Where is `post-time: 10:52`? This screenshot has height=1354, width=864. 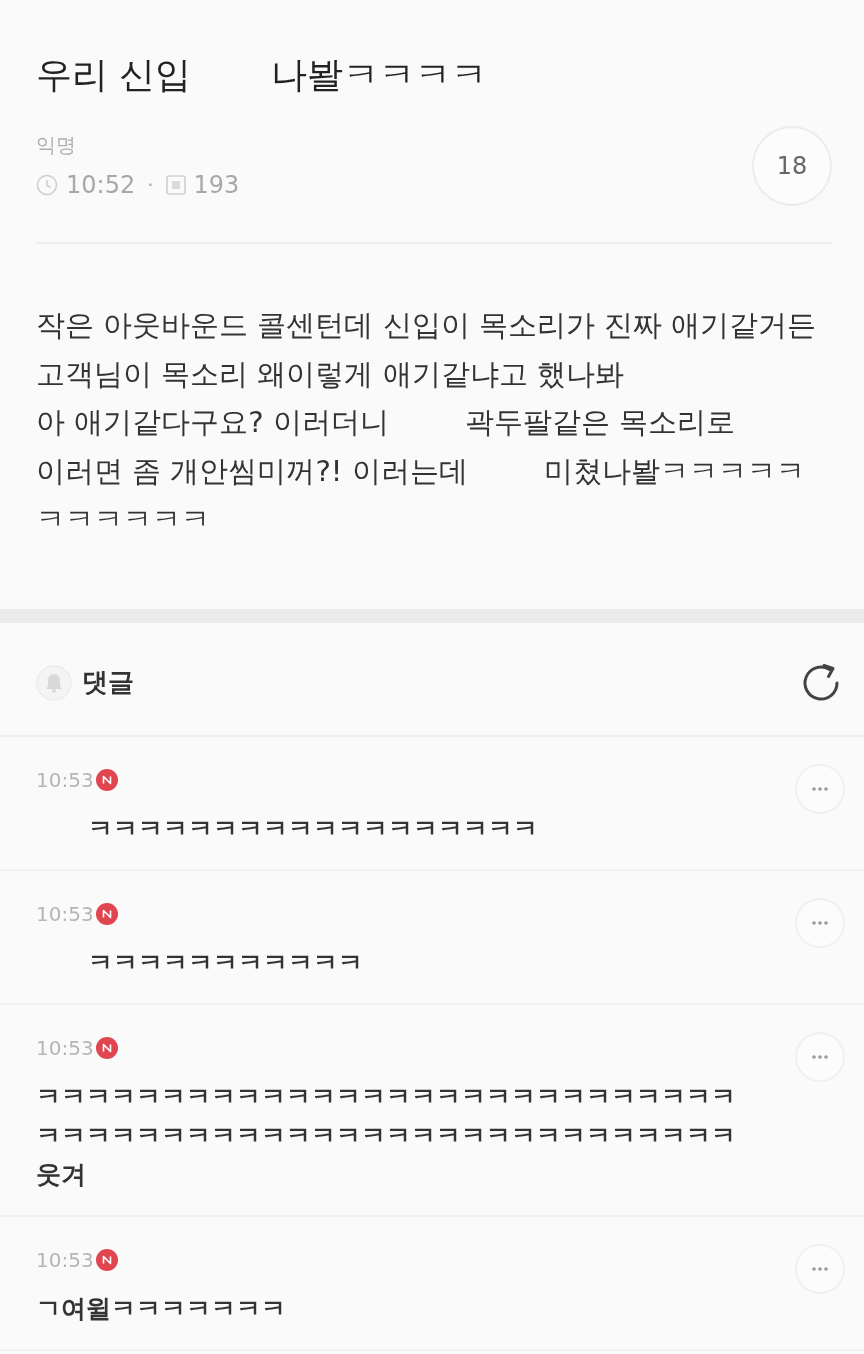
post-time: 10:52 is located at coordinates (101, 185).